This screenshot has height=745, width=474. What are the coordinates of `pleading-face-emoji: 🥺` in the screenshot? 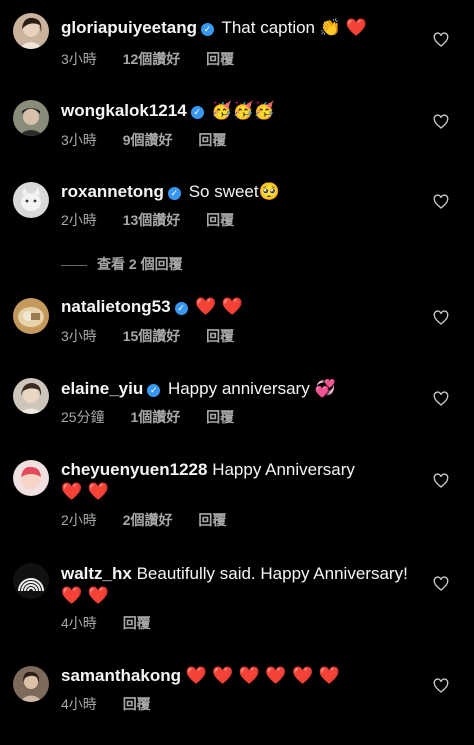 It's located at (269, 192).